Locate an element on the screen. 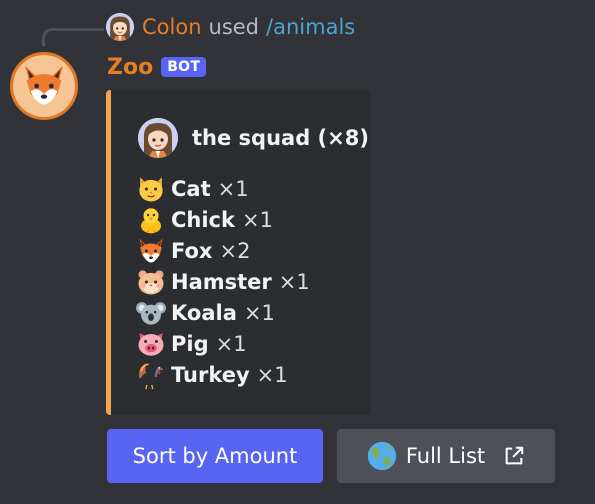 This screenshot has width=595, height=504. hamster-icon is located at coordinates (151, 282).